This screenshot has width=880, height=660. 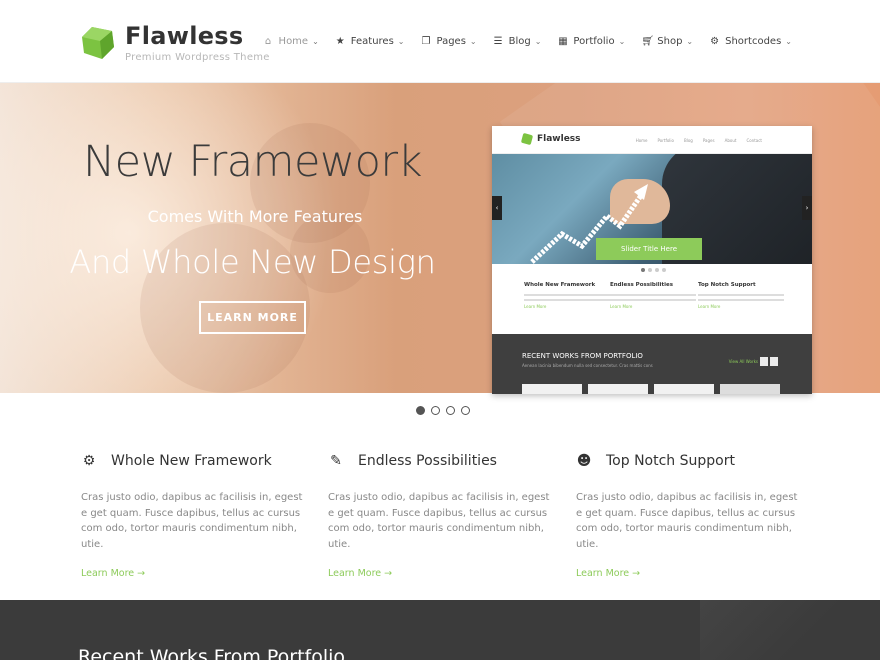 I want to click on nav-label: Shop, so click(x=670, y=41).